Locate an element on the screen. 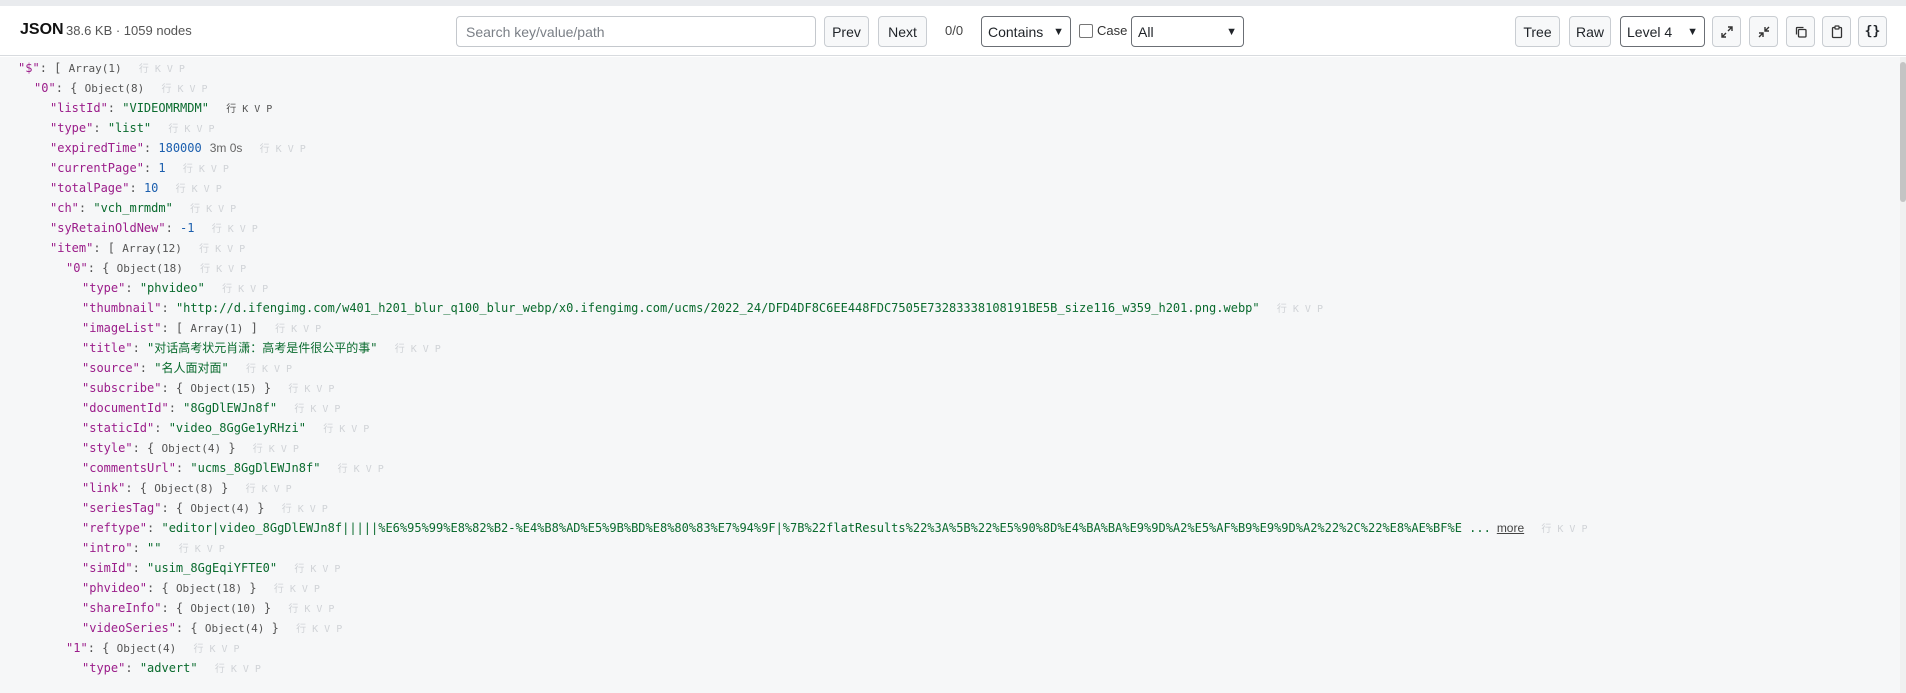  tree-row: "subscribe": { Object(15) } 行KVP is located at coordinates (211, 388).